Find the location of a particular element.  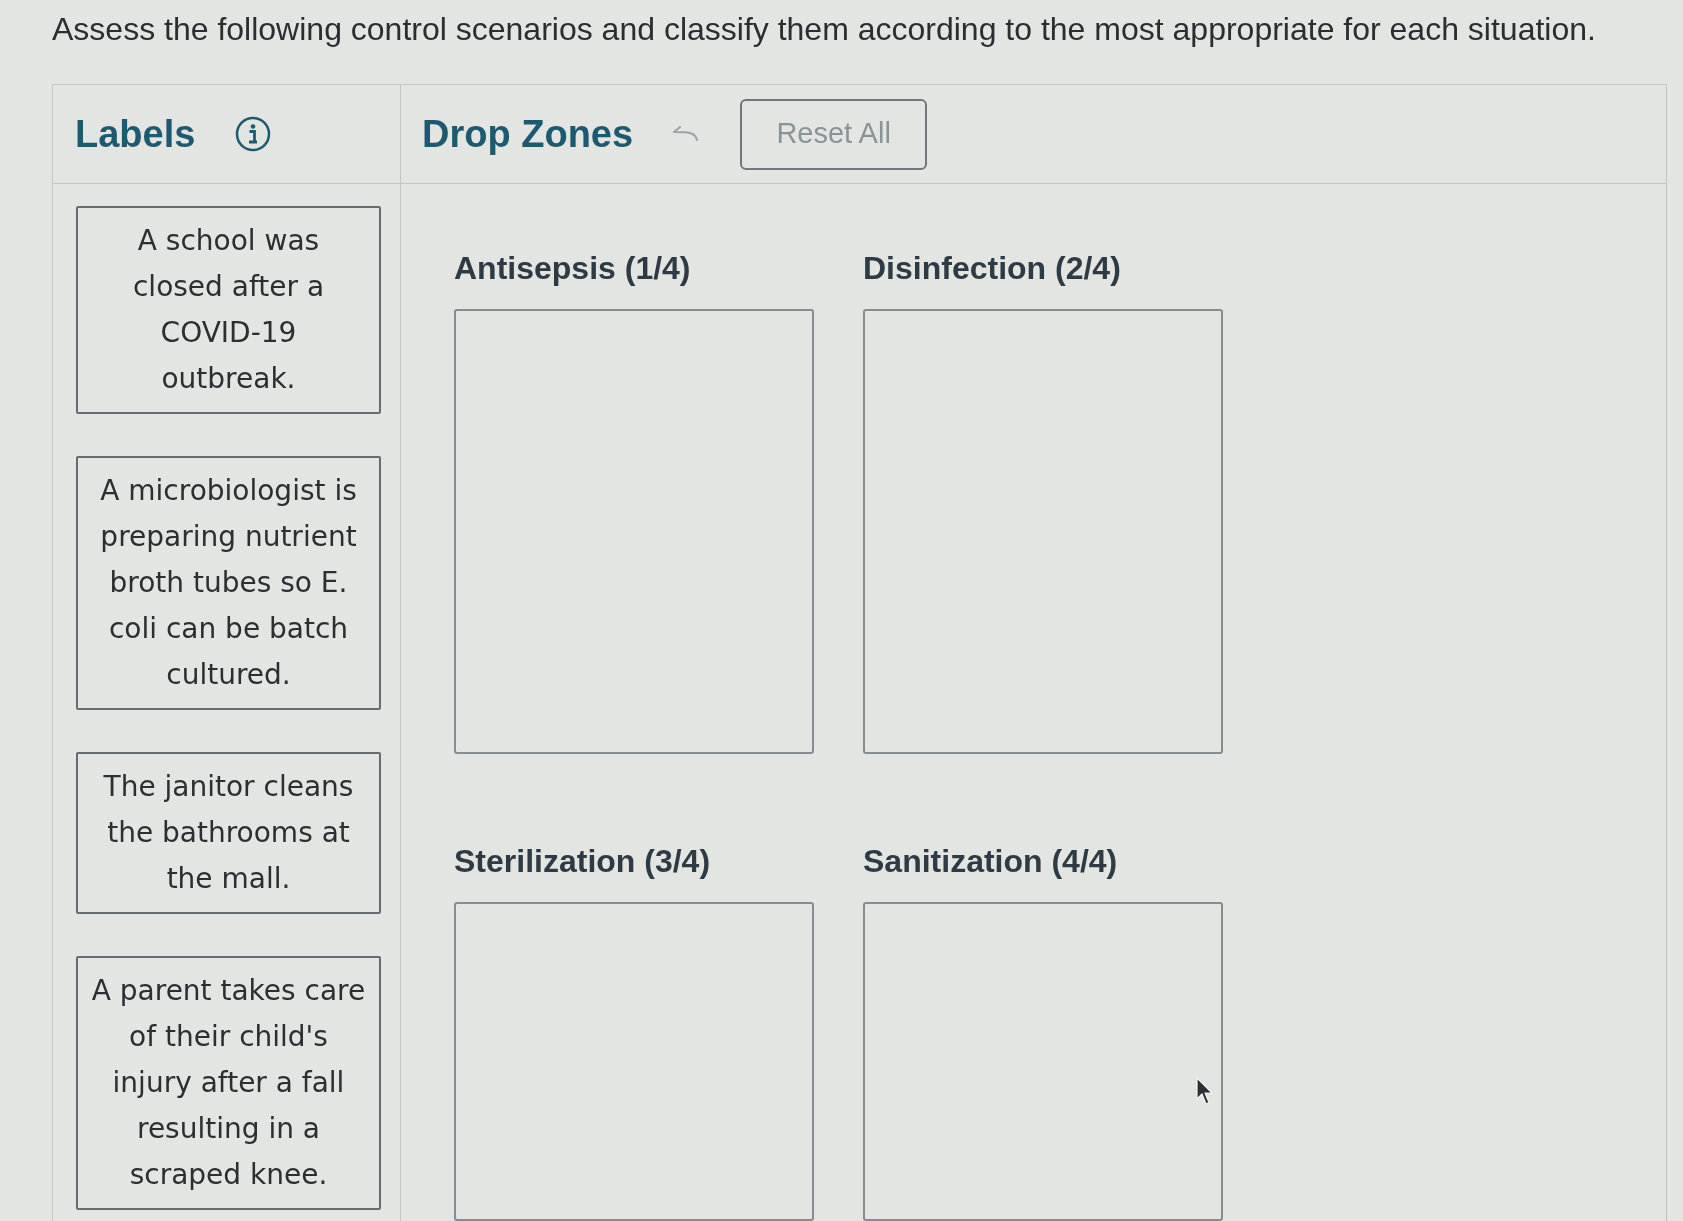

scenario-label-card: A school was closed after a COVID-19 outbreak. is located at coordinates (228, 310).